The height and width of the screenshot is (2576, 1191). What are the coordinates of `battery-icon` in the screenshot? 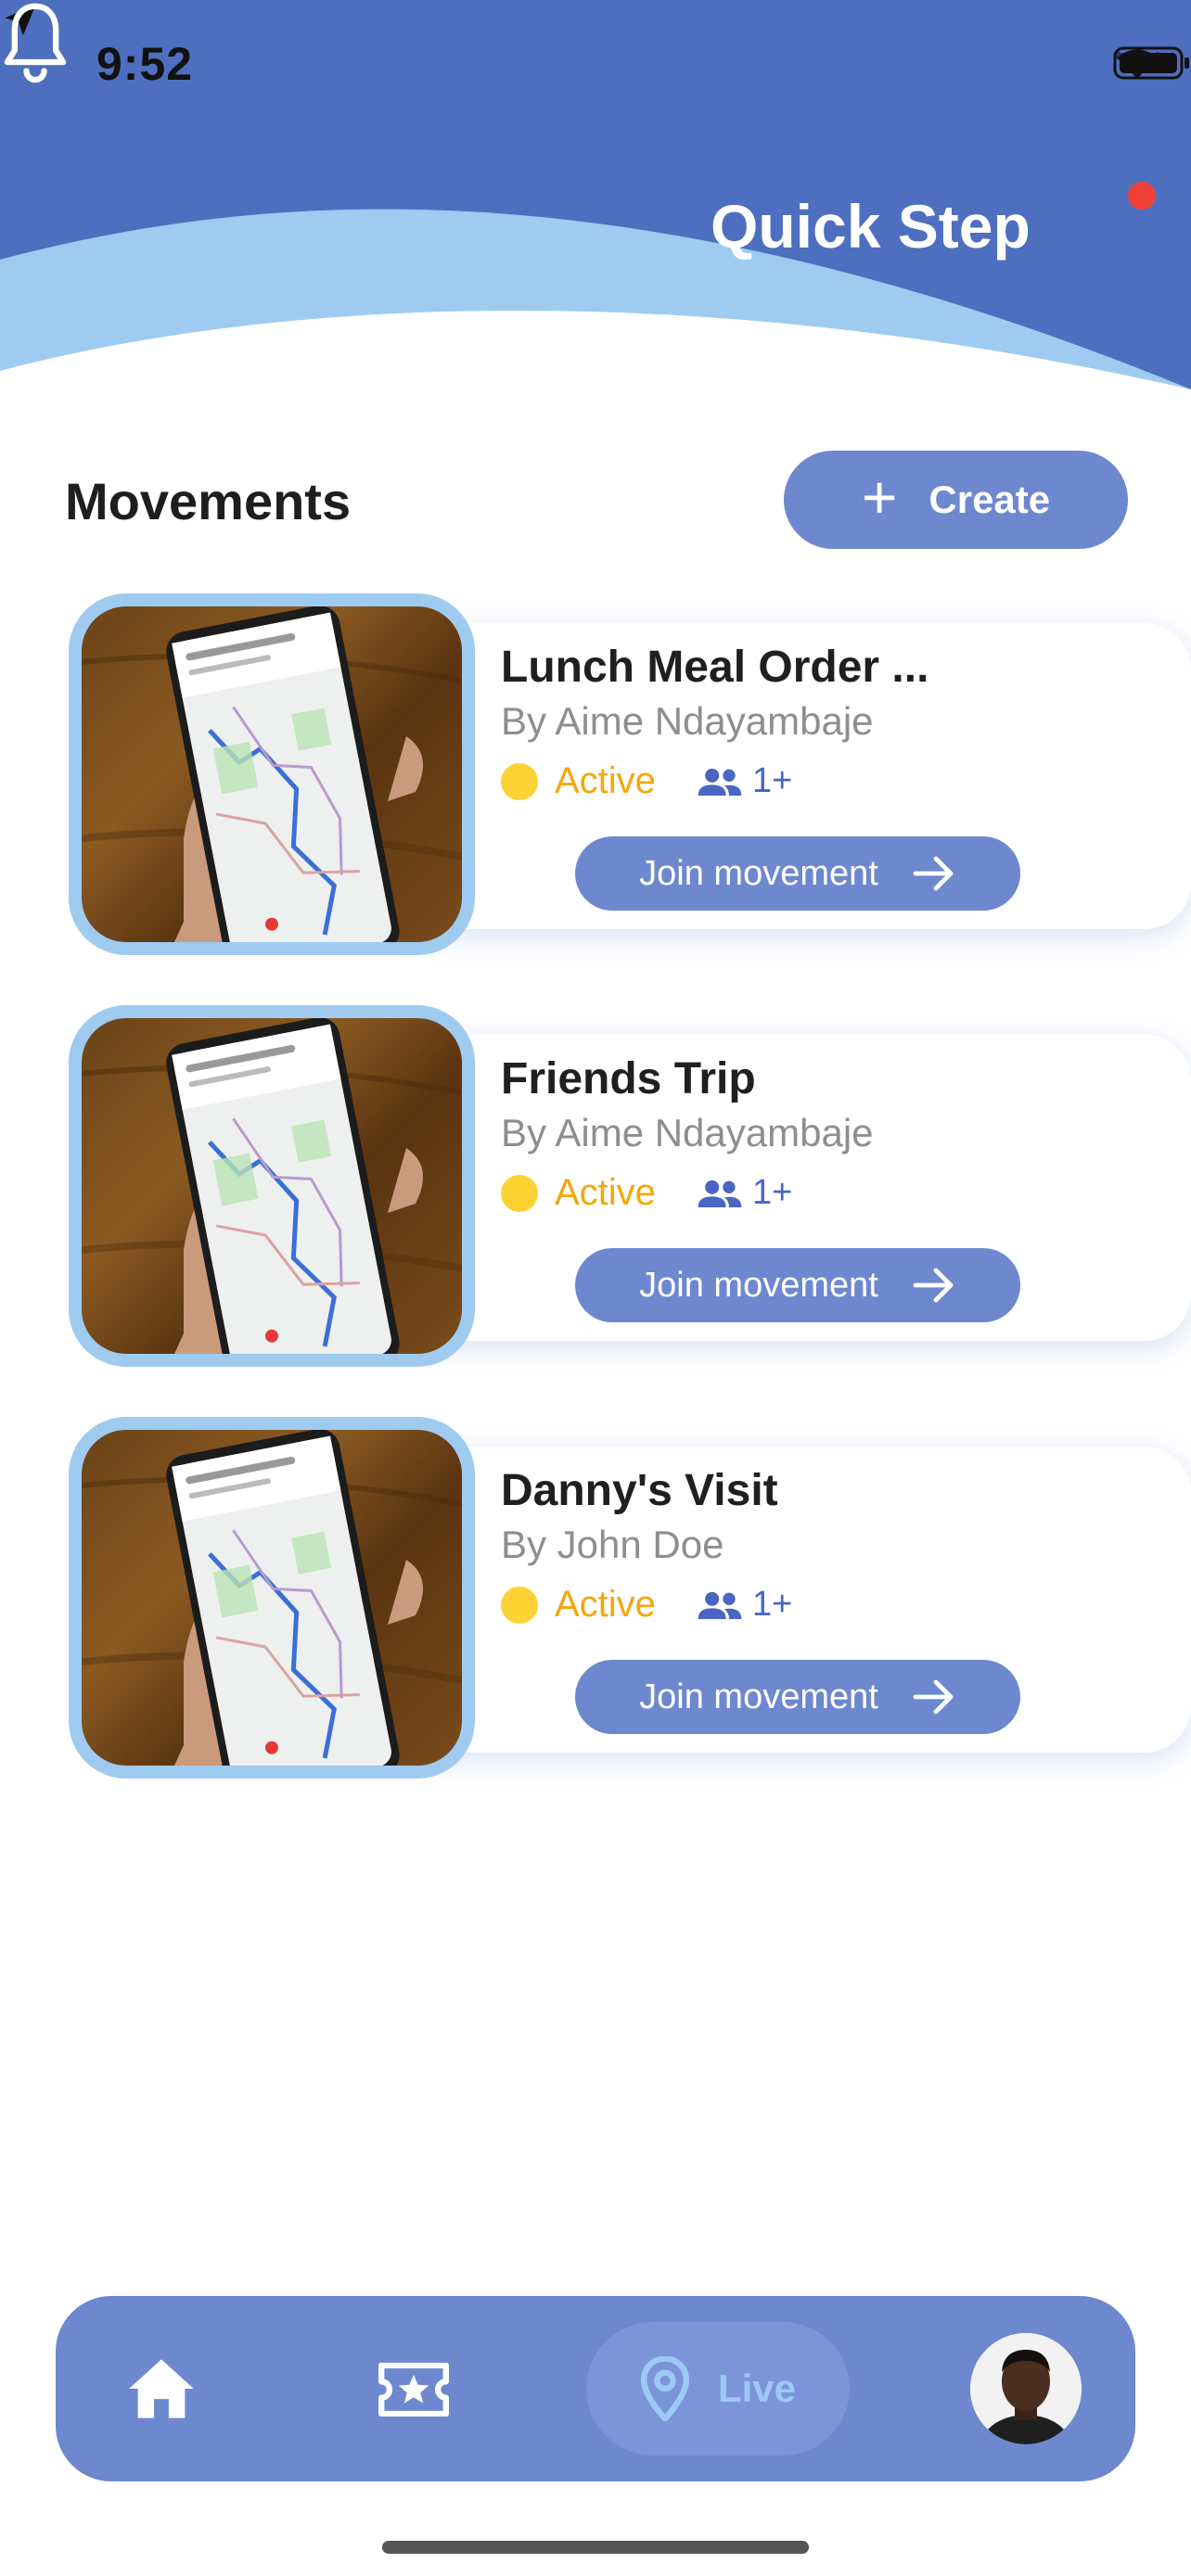 It's located at (1151, 63).